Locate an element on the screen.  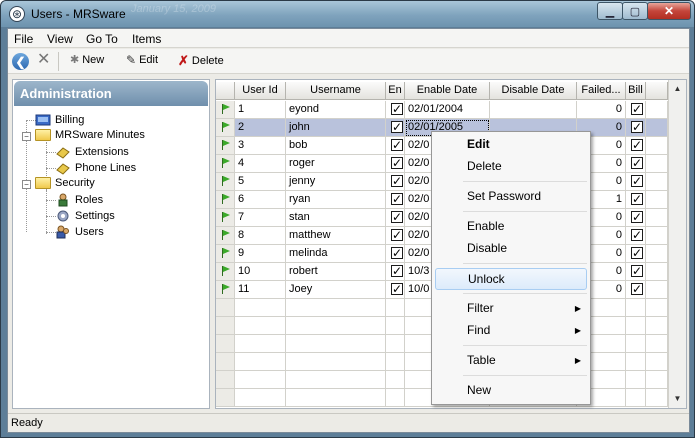
tree-expander-minutes: − is located at coordinates (26, 136).